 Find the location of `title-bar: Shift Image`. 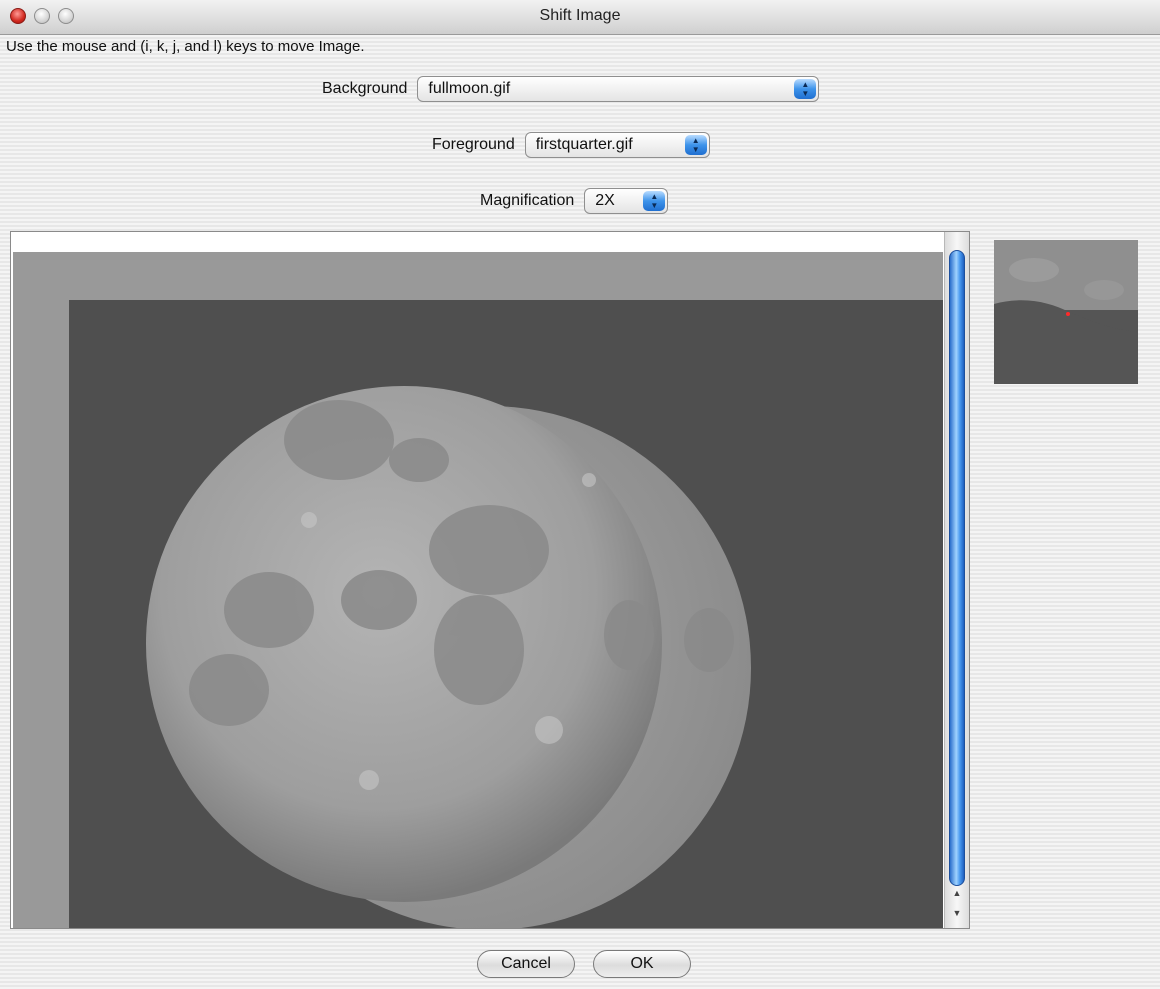

title-bar: Shift Image is located at coordinates (580, 17).